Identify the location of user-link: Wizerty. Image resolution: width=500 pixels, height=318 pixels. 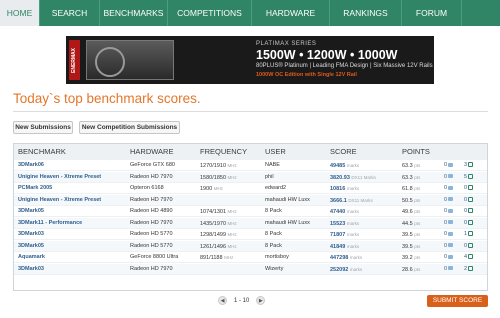
(297, 269).